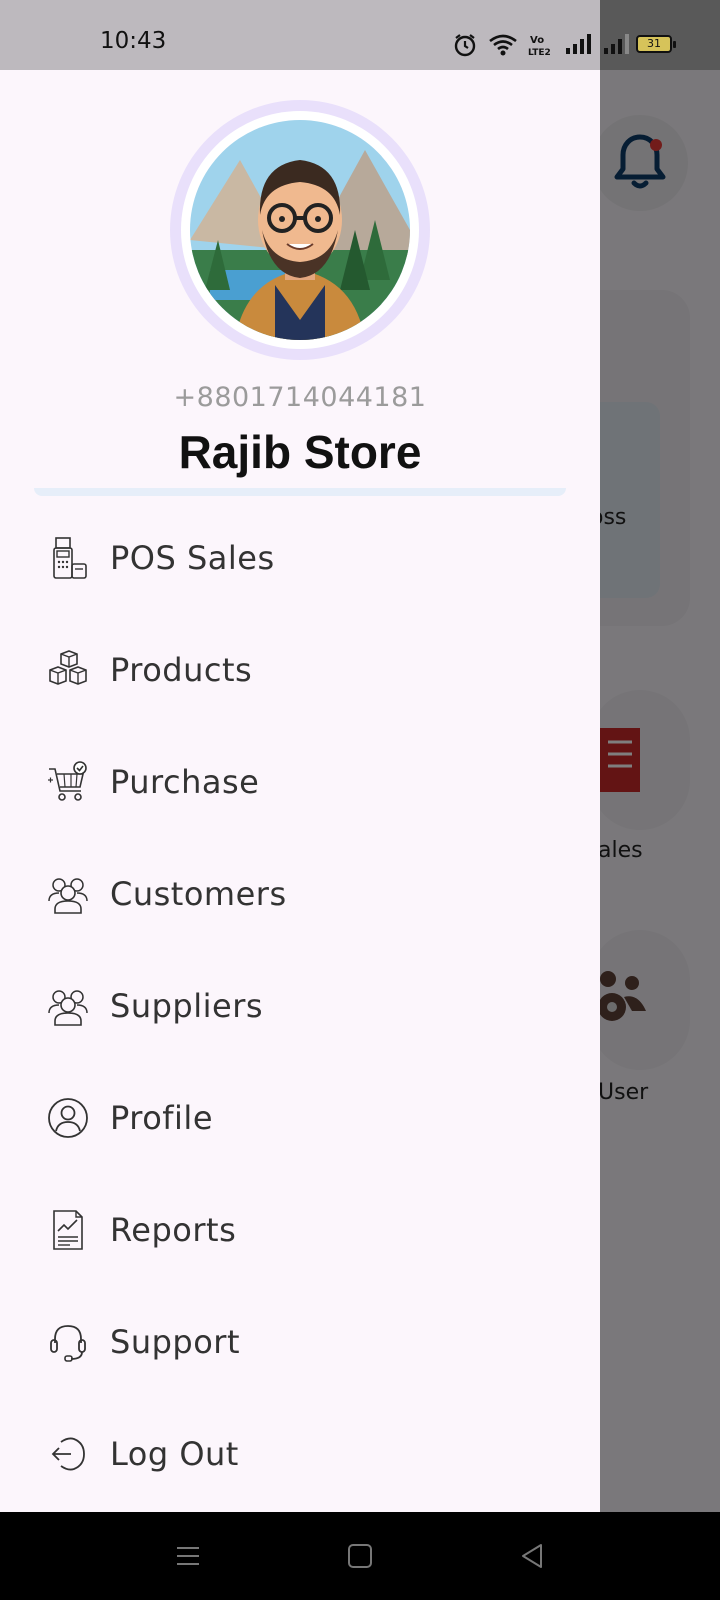 This screenshot has height=1600, width=720. What do you see at coordinates (300, 1230) in the screenshot?
I see `menu-item-reports: Reports` at bounding box center [300, 1230].